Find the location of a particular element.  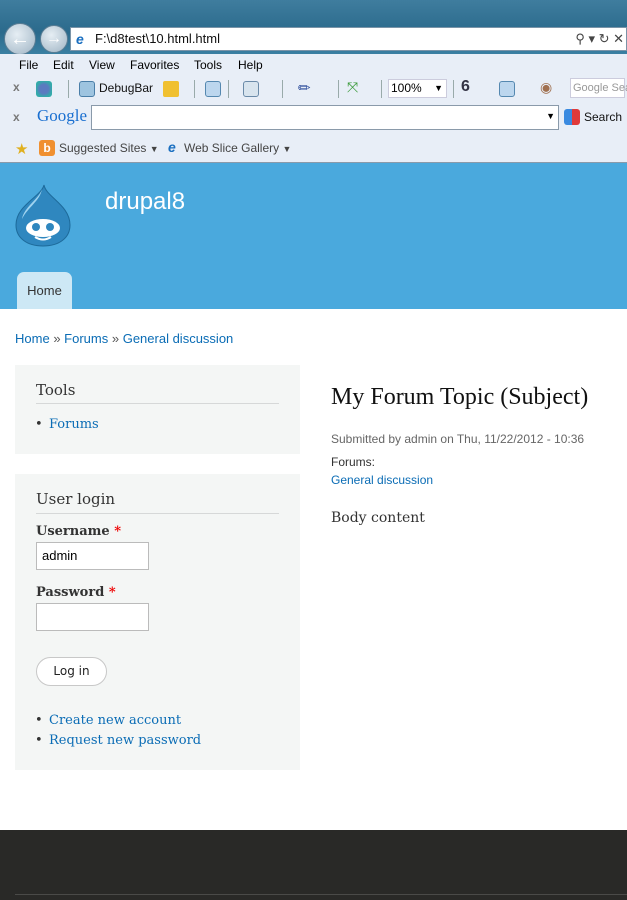

web-slice-icon: e is located at coordinates (172, 147).